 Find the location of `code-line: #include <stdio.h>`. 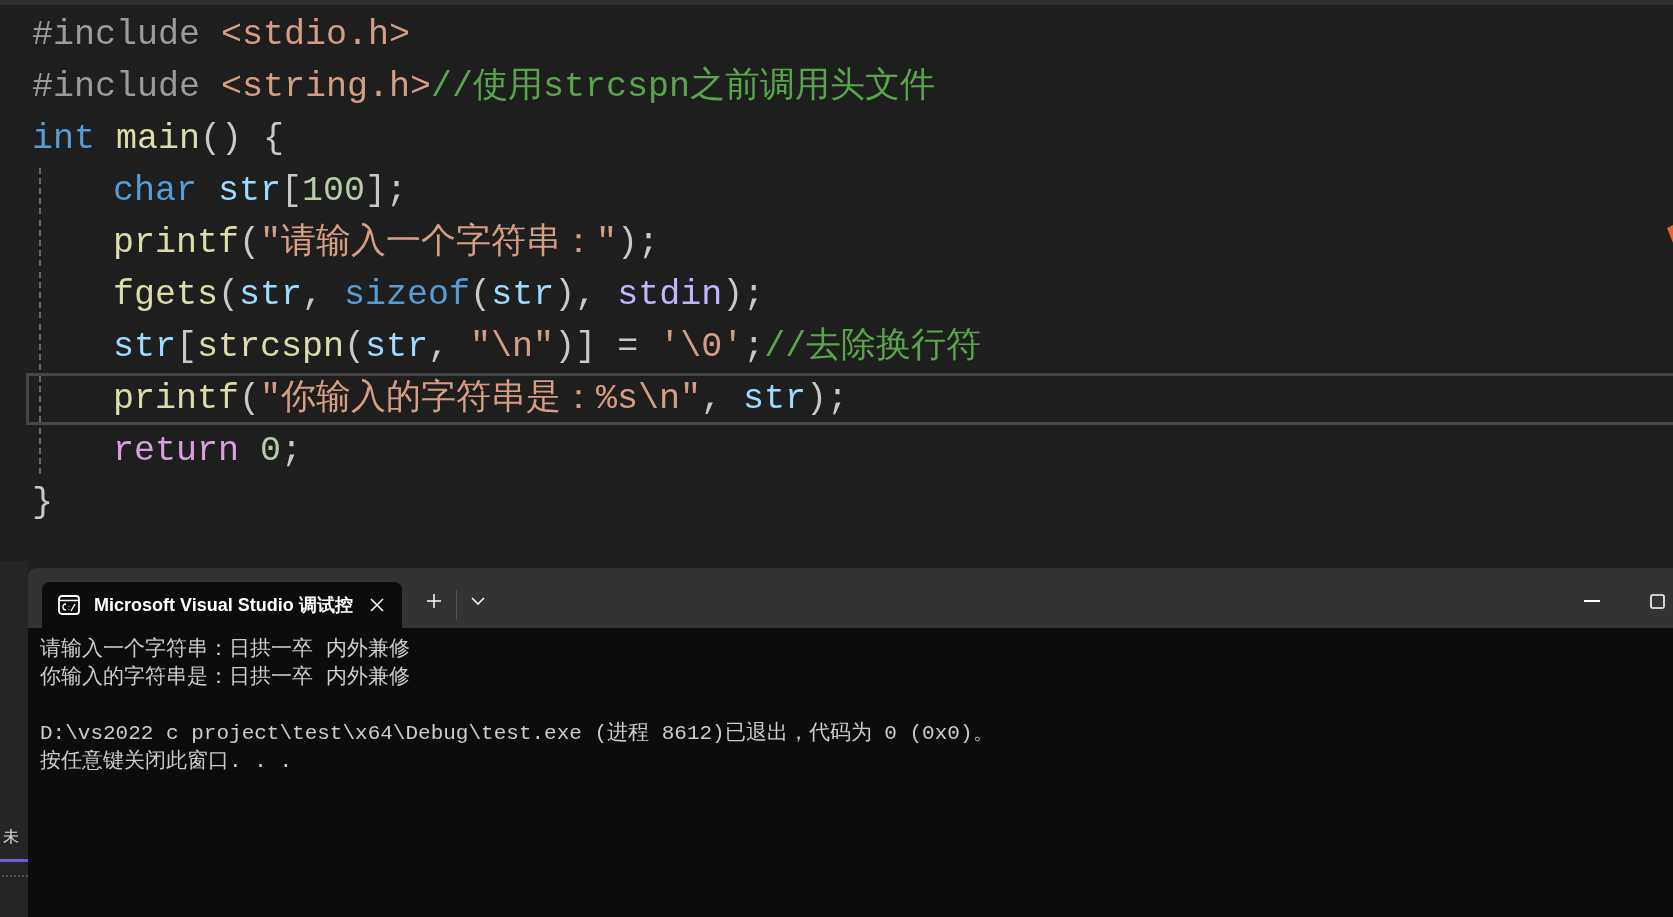

code-line: #include <stdio.h> is located at coordinates (221, 35).